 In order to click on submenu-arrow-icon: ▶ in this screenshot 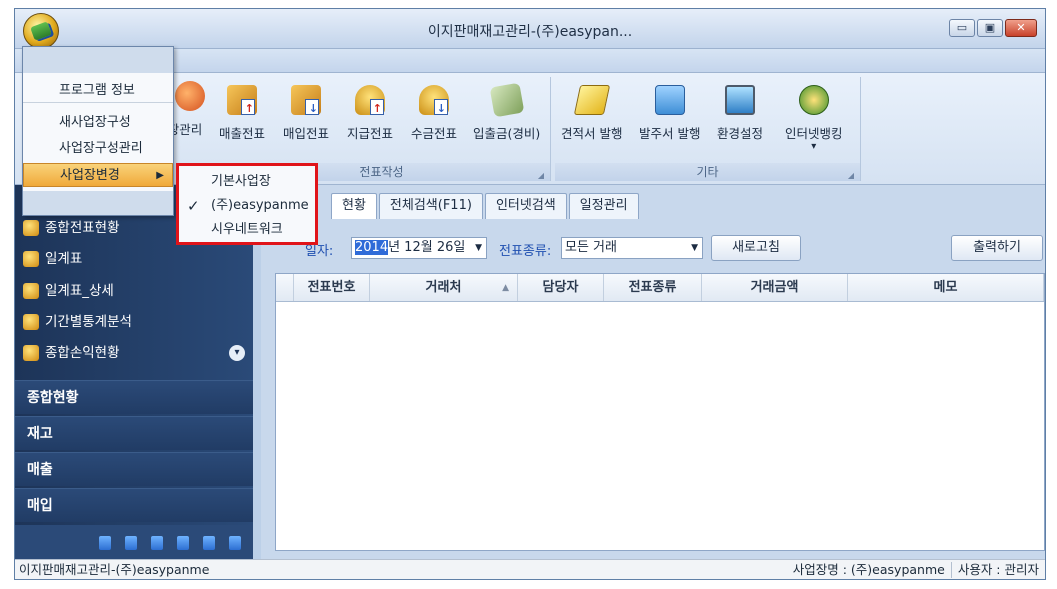, I will do `click(160, 175)`.